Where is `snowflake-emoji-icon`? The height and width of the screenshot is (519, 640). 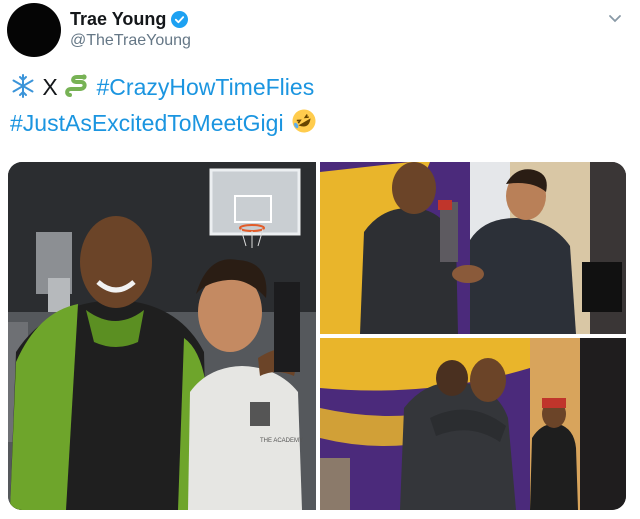
snowflake-emoji-icon is located at coordinates (23, 90).